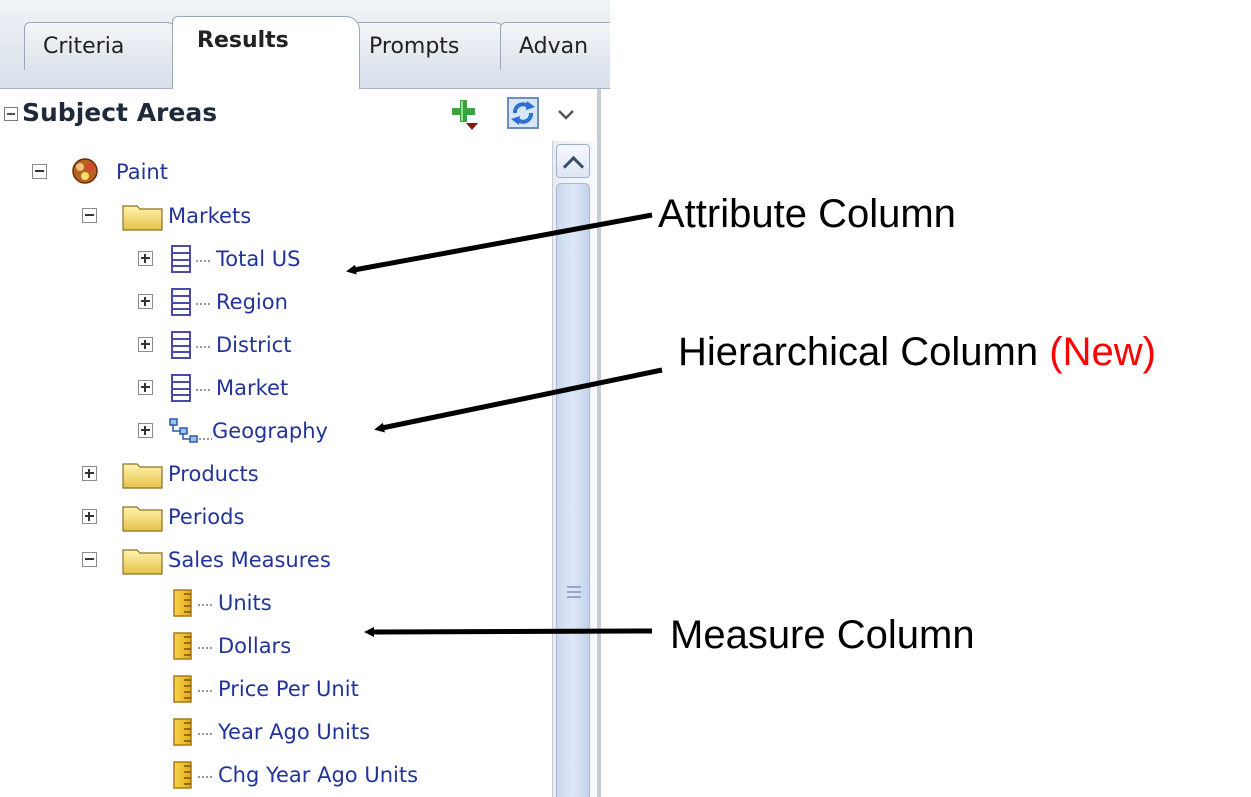 The height and width of the screenshot is (797, 1251). I want to click on hierarchical-column-geography: Geography, so click(200, 431).